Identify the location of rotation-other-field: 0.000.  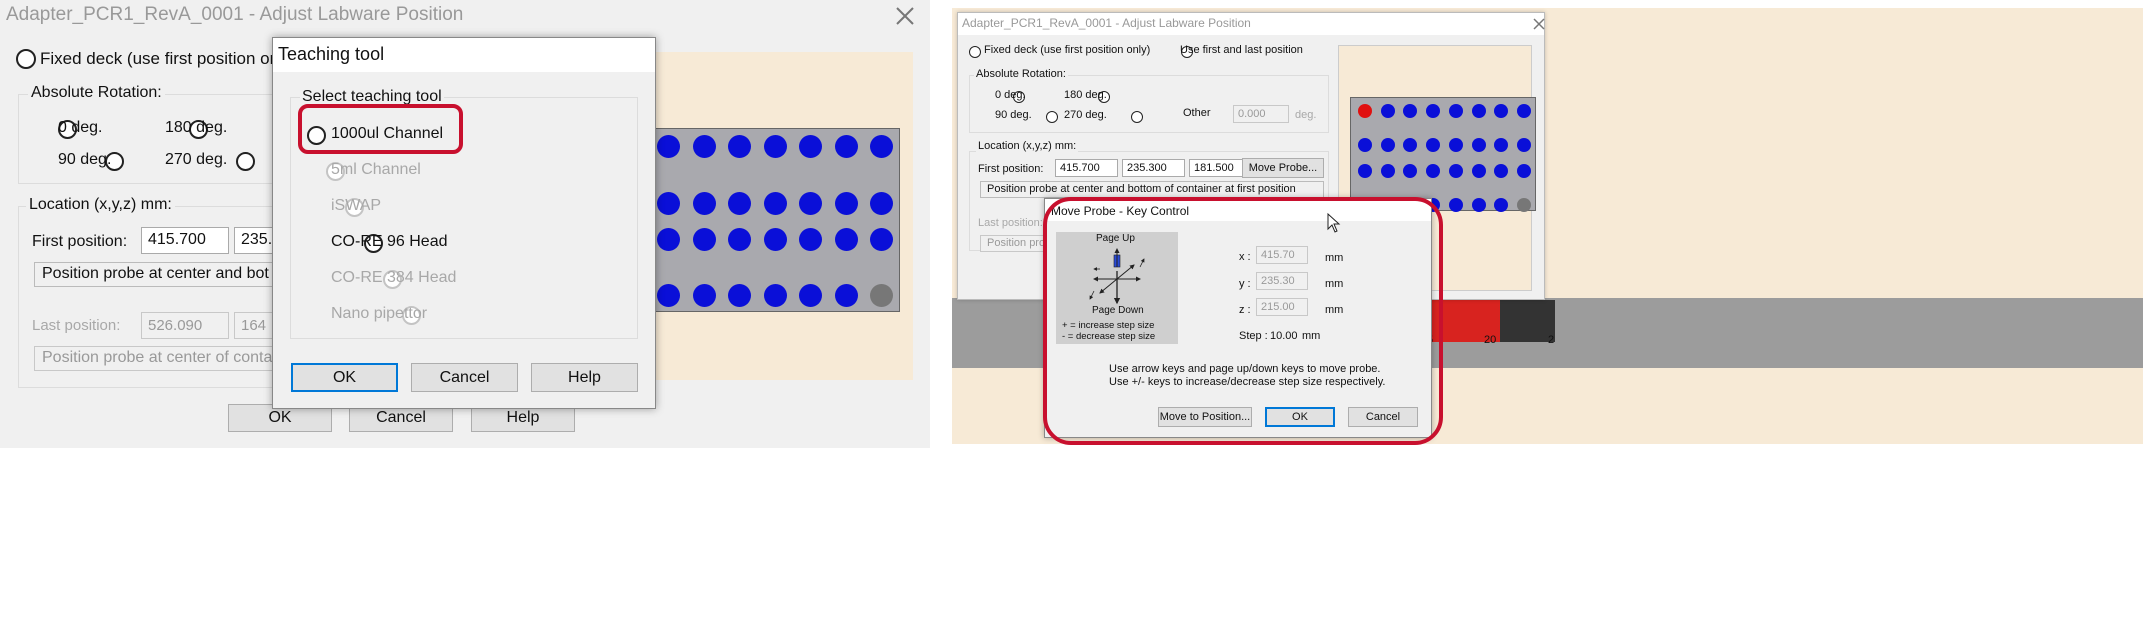
(1261, 114).